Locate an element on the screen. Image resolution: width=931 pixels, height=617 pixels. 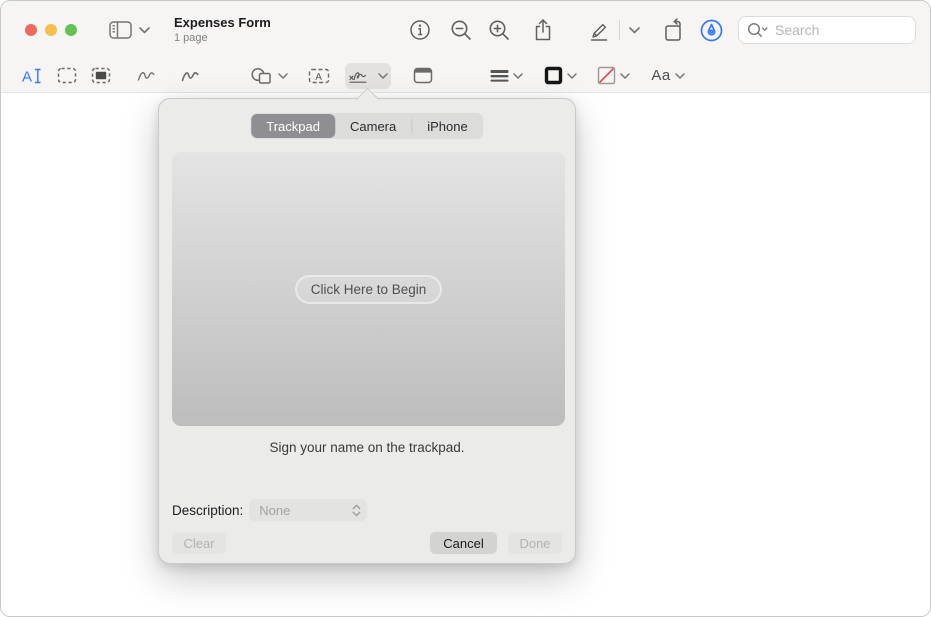
begin-signature-button: Click Here to Begin is located at coordinates (368, 289).